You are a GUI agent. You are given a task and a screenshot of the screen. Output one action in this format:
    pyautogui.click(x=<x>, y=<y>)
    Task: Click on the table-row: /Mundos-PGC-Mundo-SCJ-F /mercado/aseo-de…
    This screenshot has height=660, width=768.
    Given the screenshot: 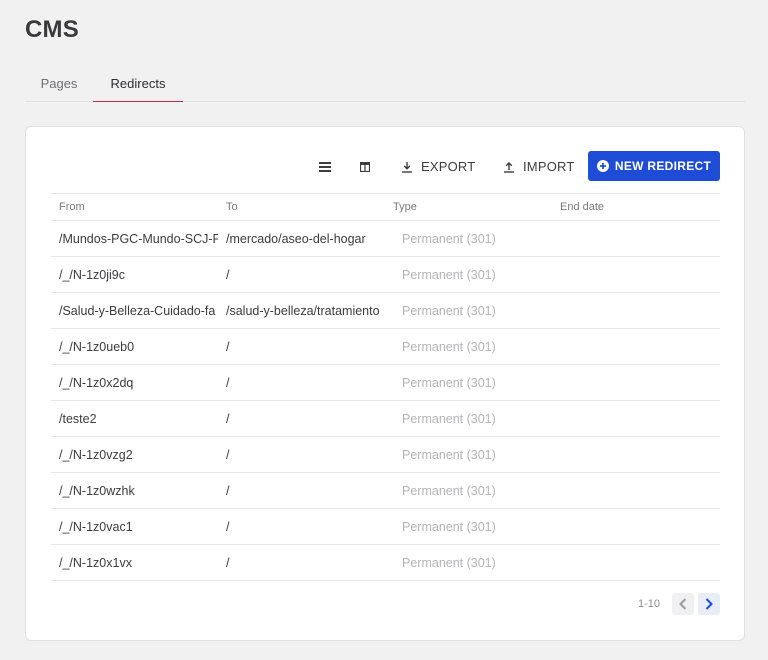 What is the action you would take?
    pyautogui.click(x=385, y=238)
    